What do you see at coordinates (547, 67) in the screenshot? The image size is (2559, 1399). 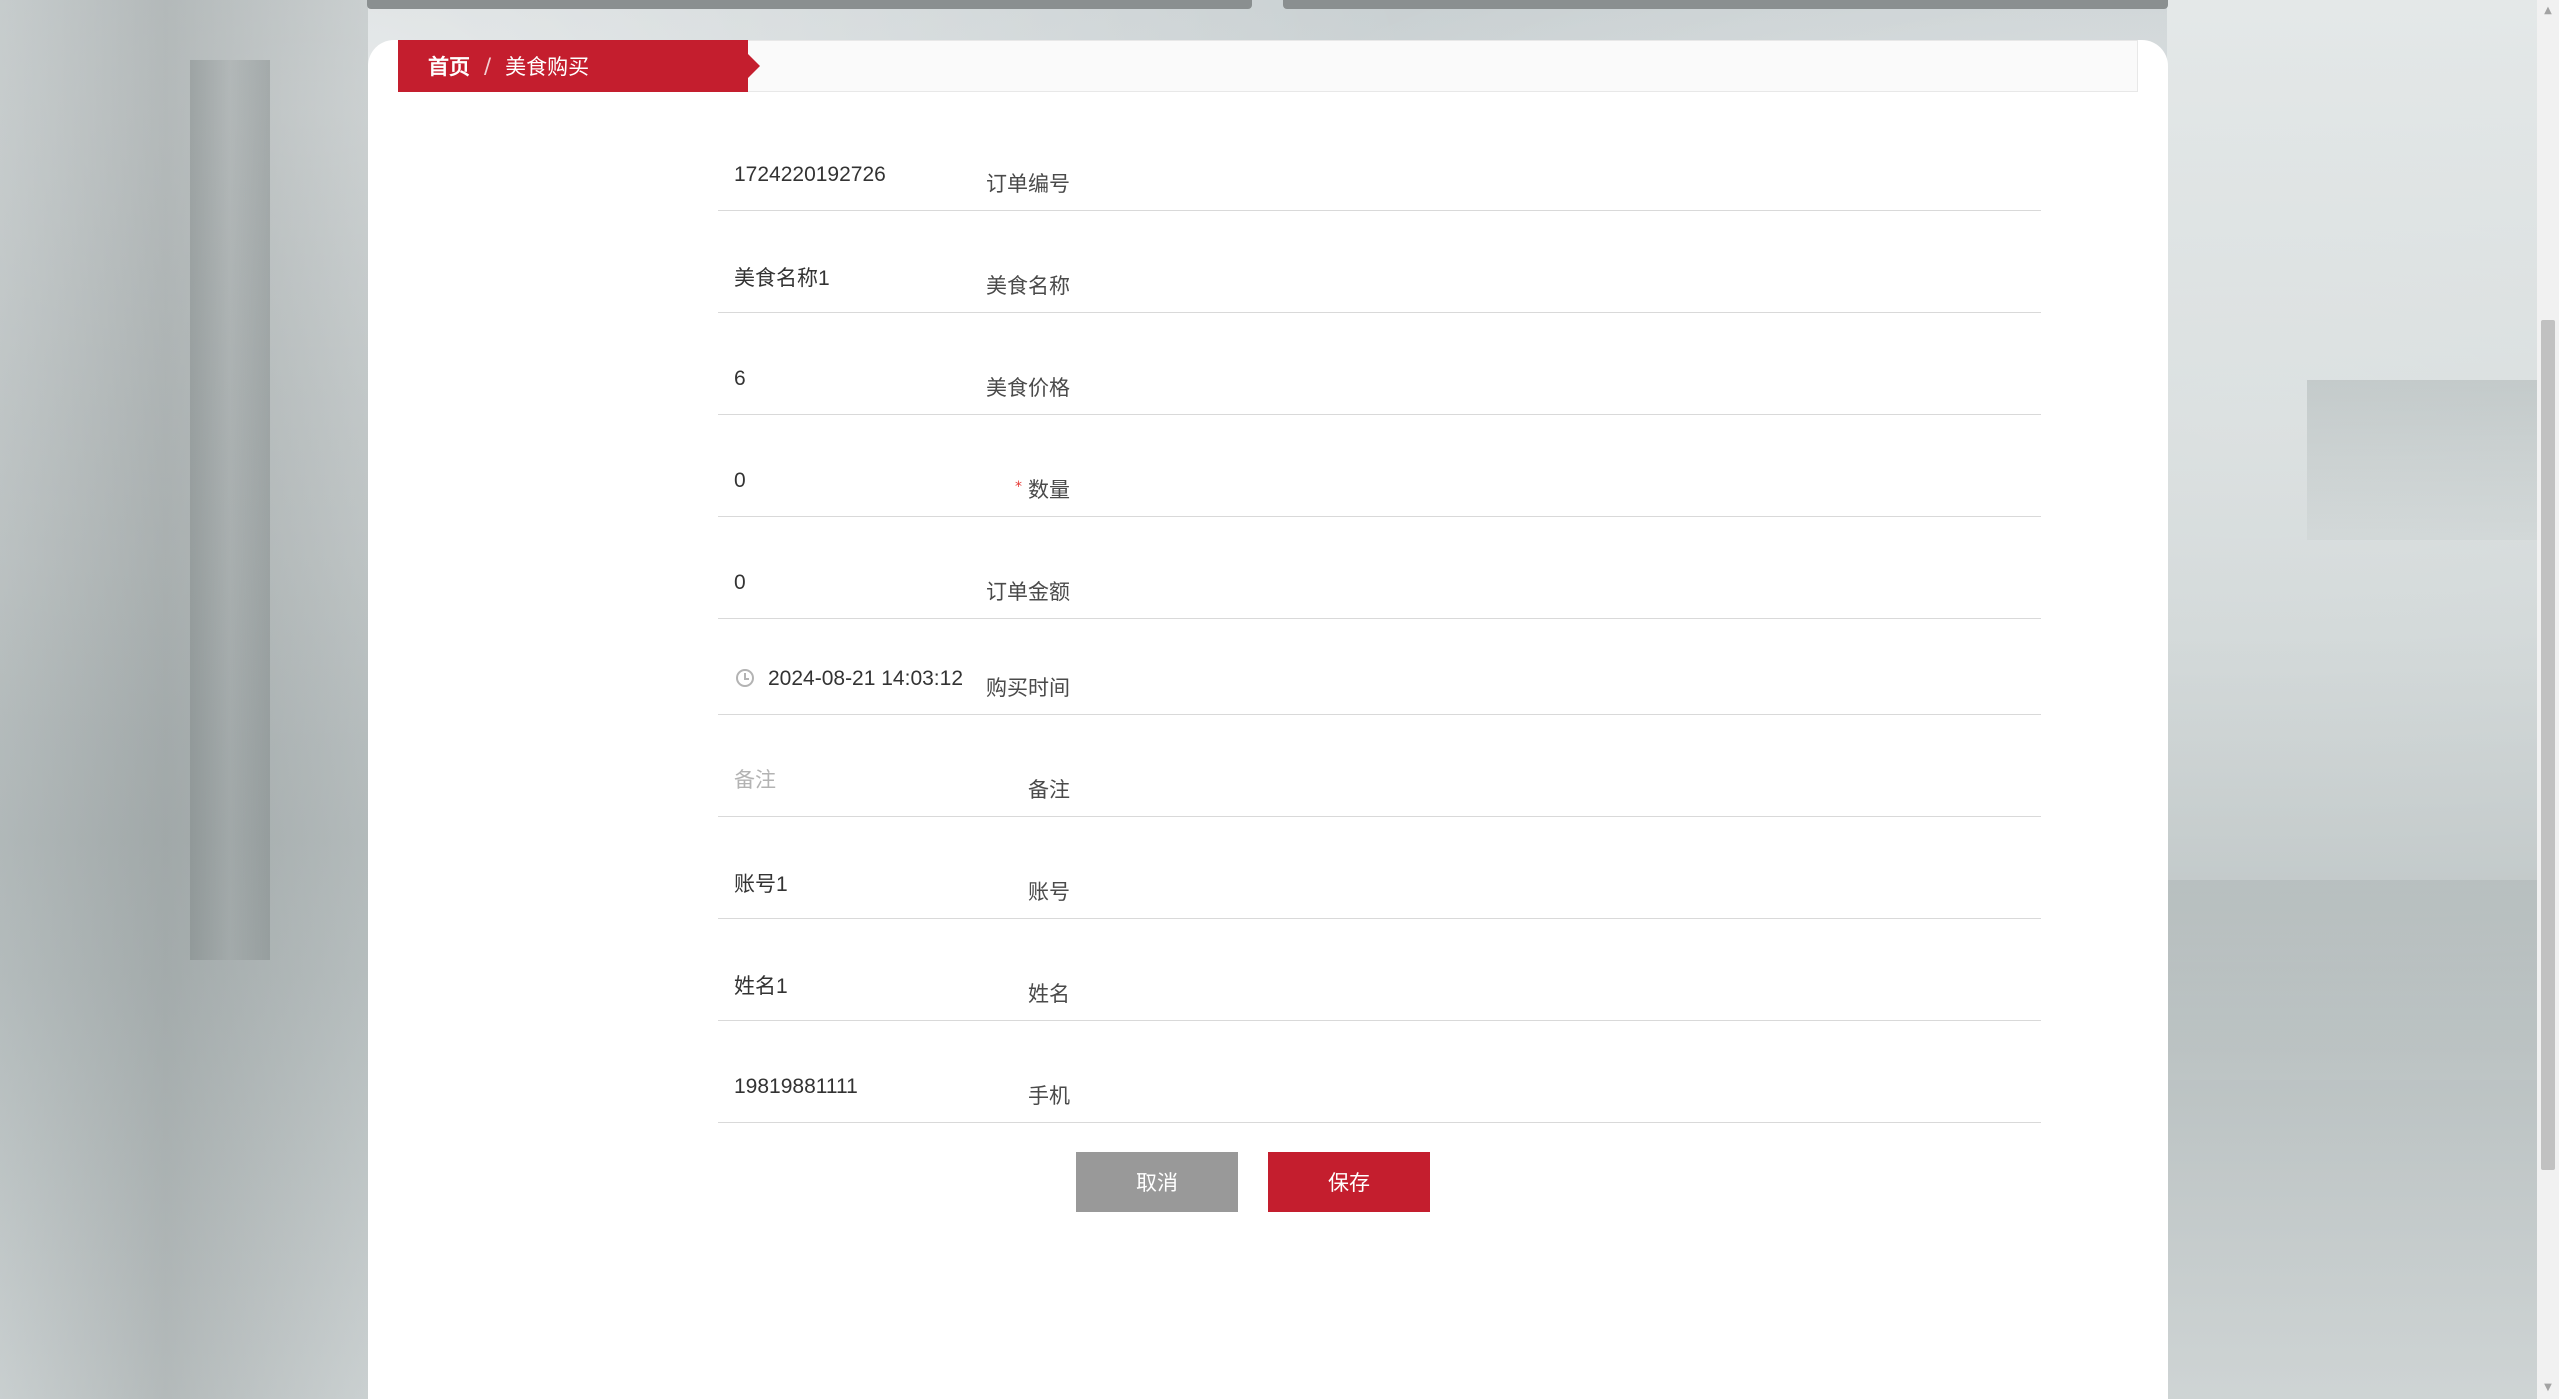 I see `breadcrumb-current: 美食购买` at bounding box center [547, 67].